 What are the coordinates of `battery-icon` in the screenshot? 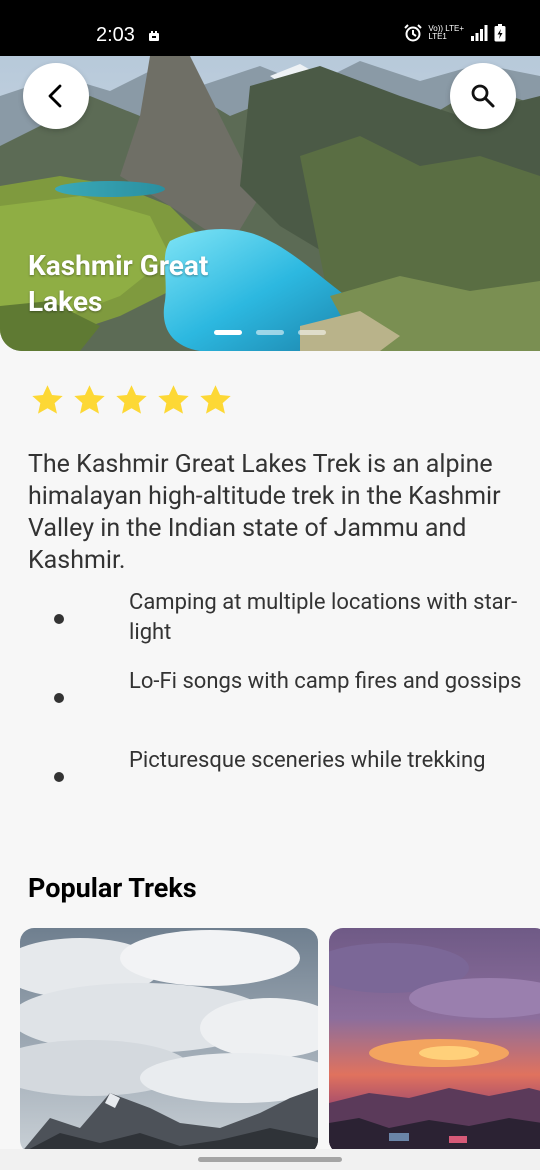 It's located at (500, 33).